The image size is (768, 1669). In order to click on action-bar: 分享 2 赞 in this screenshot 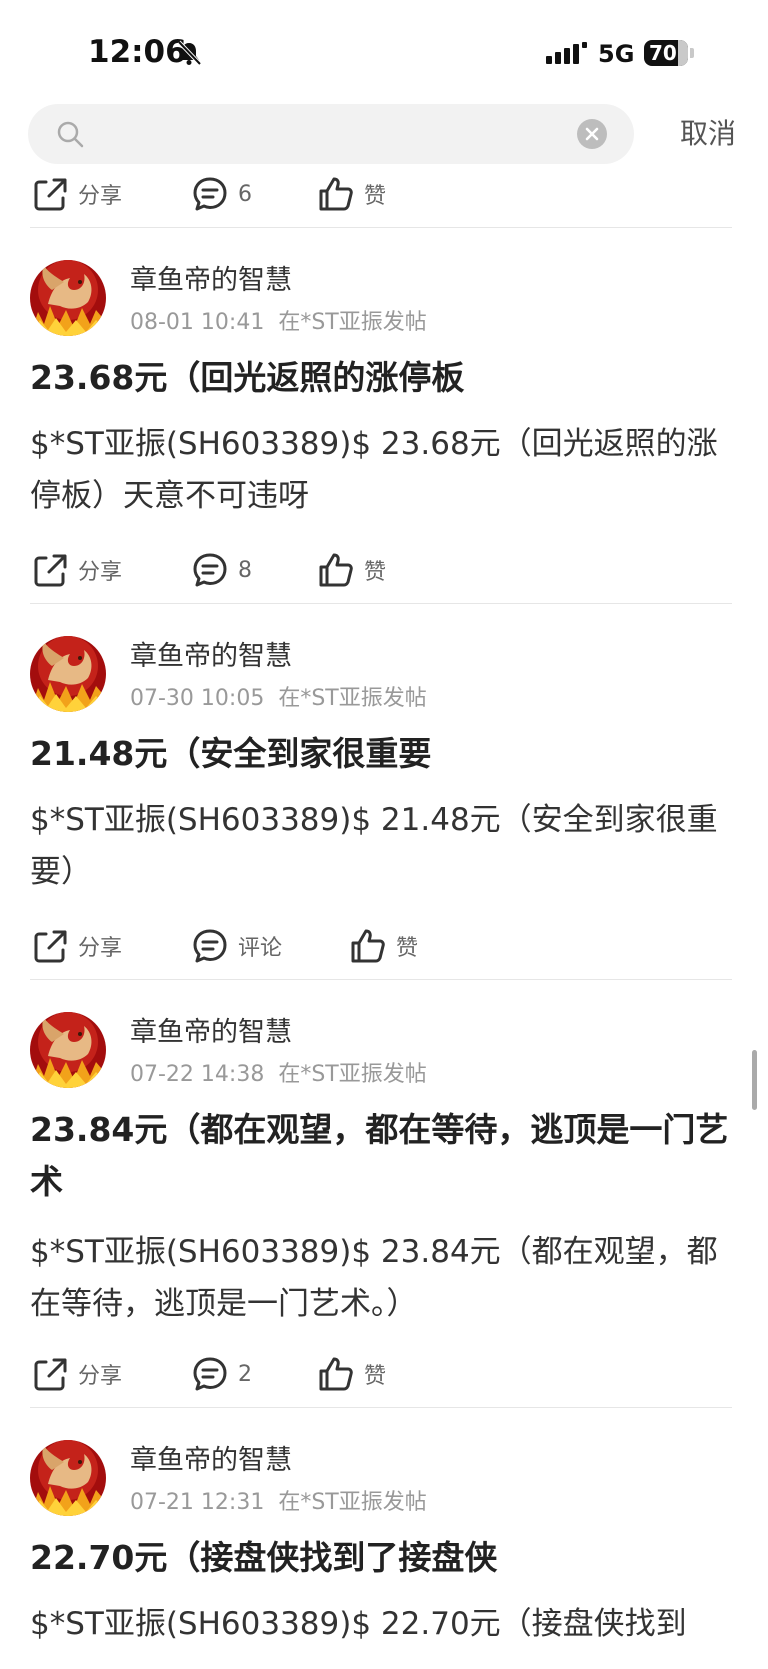, I will do `click(382, 1374)`.